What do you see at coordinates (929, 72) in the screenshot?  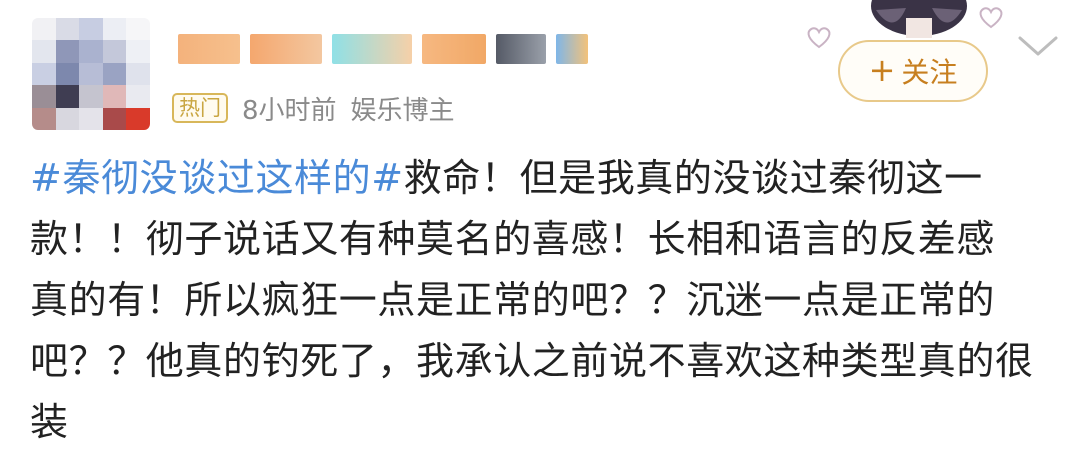 I see `follow-label: 关注` at bounding box center [929, 72].